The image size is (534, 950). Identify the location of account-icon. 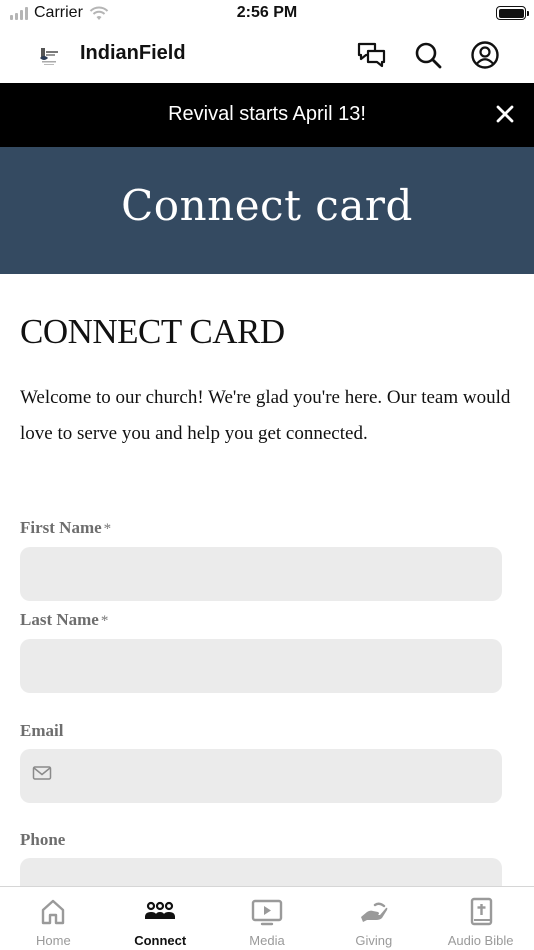
(485, 55).